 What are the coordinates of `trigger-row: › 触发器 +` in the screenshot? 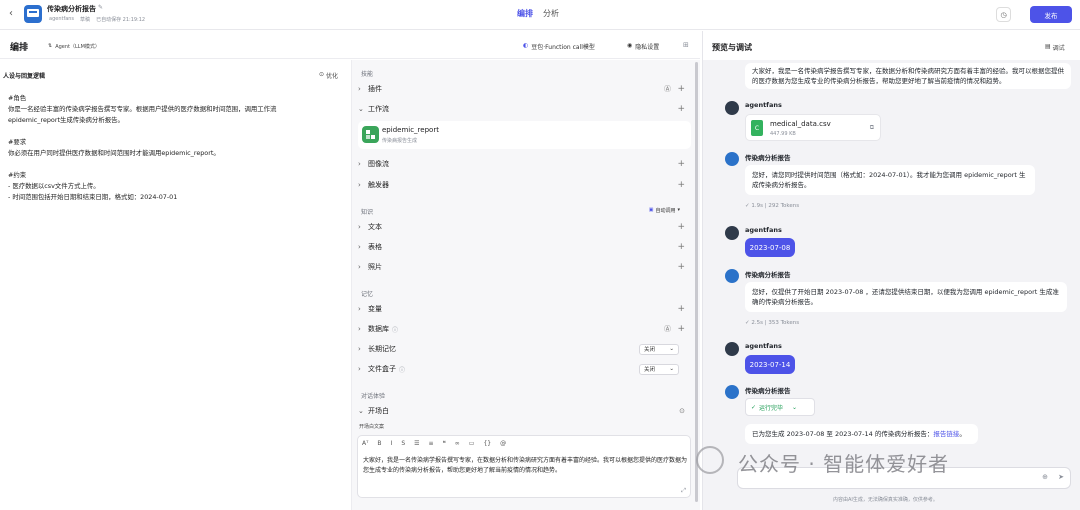 It's located at (524, 185).